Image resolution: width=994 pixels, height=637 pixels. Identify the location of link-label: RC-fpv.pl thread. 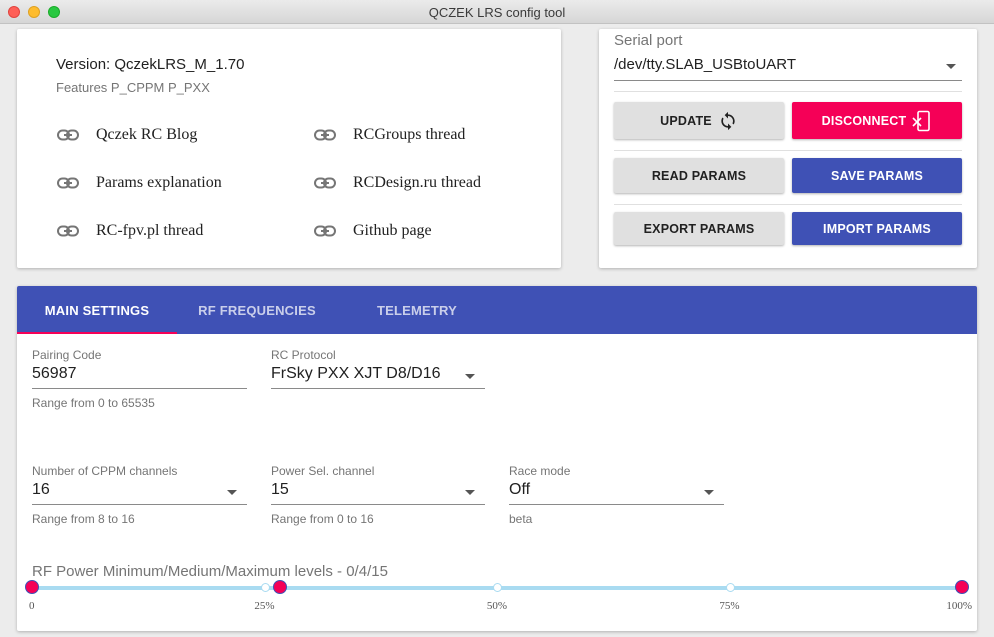
(150, 230).